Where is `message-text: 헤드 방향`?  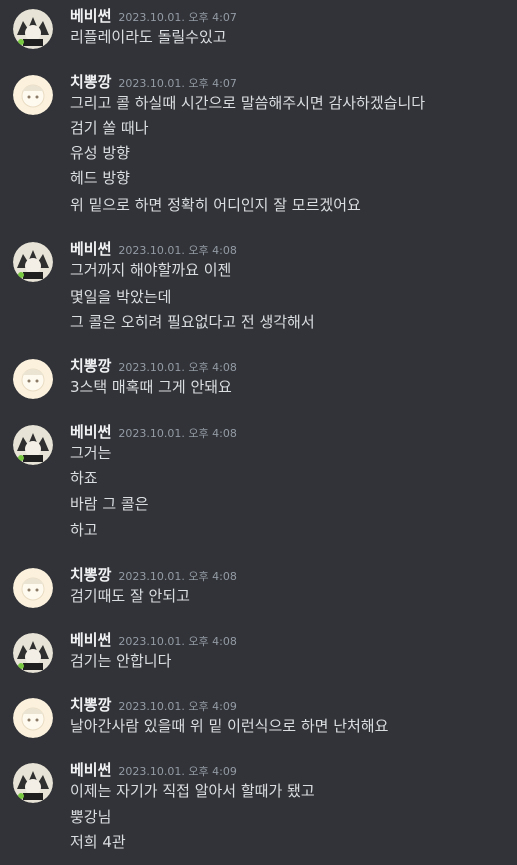 message-text: 헤드 방향 is located at coordinates (100, 178).